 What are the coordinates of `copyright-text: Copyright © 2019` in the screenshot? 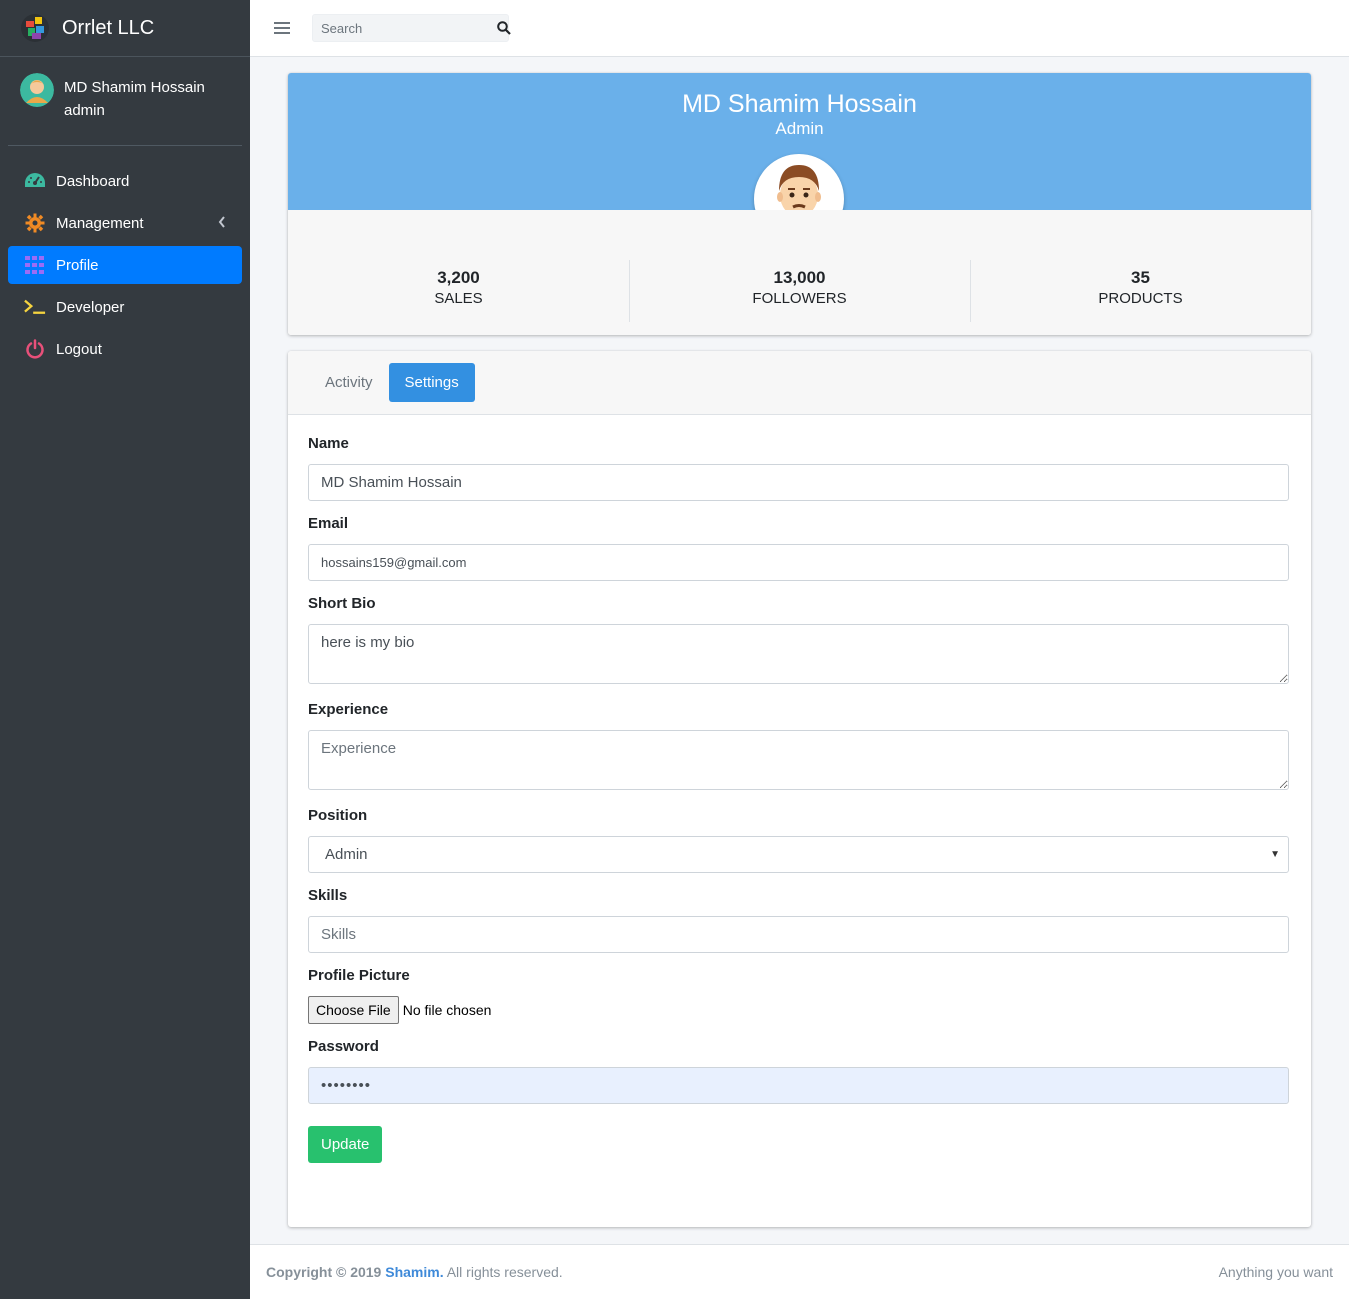 It's located at (324, 1272).